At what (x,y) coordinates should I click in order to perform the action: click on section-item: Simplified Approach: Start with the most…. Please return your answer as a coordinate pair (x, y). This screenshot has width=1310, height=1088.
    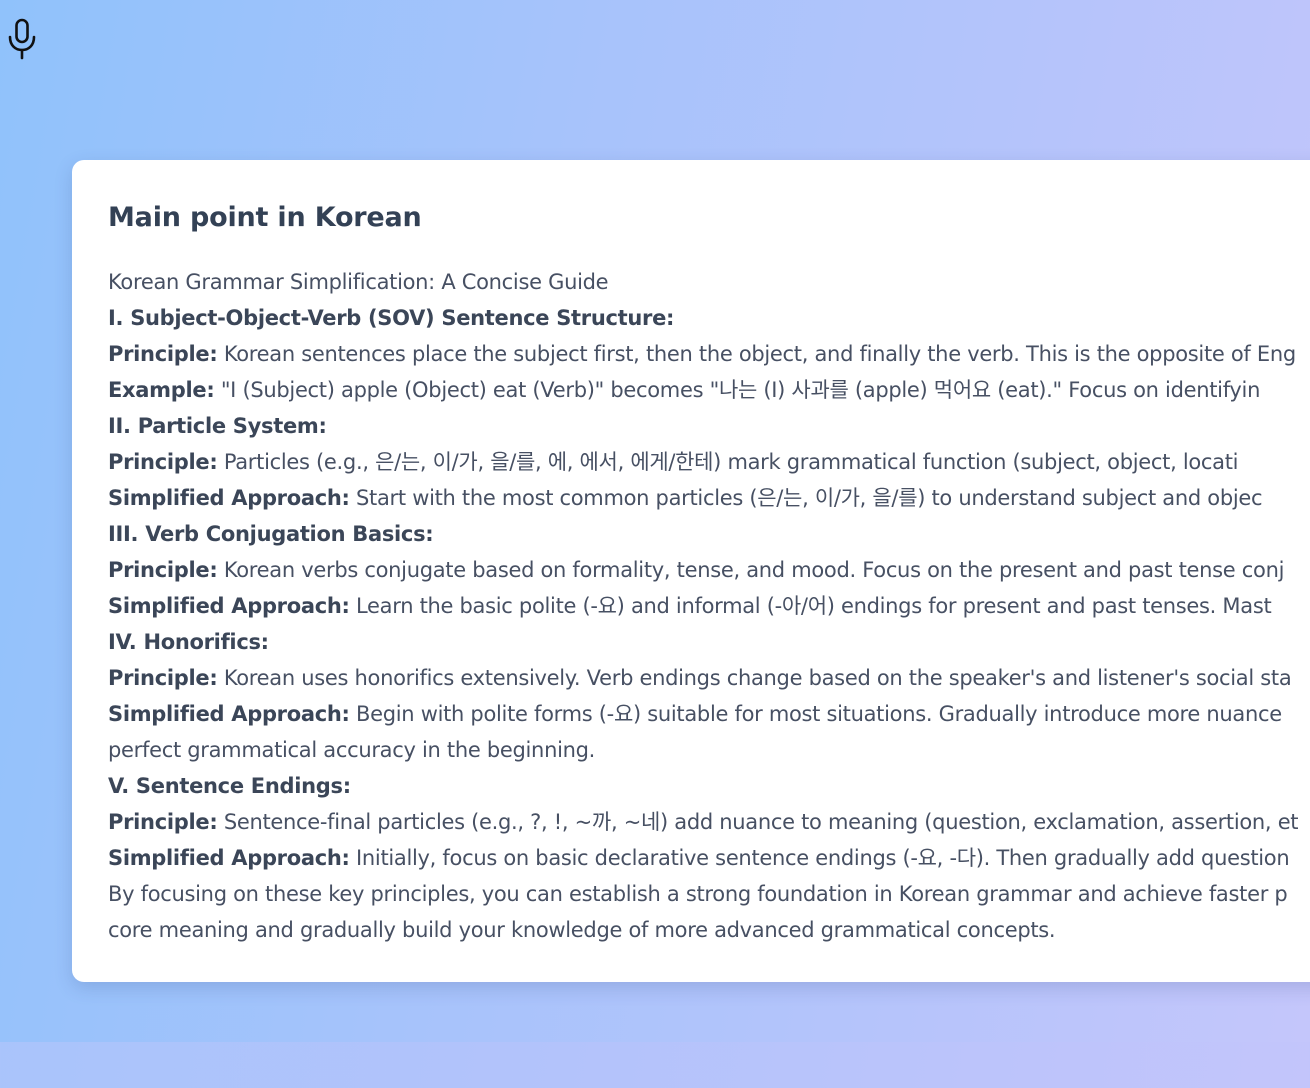
    Looking at the image, I should click on (709, 498).